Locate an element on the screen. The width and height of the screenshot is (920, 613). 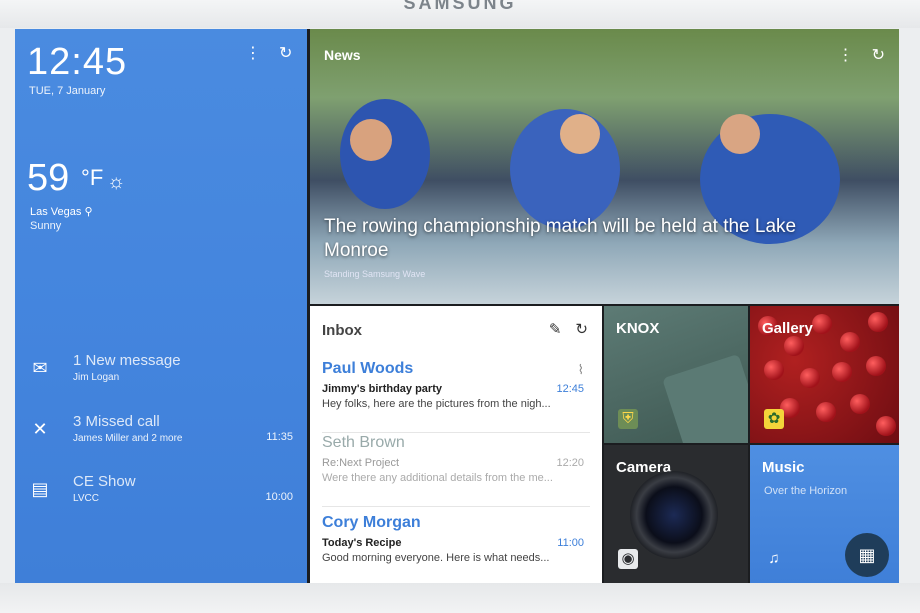
news-source: Standing Samsung Wave is located at coordinates (375, 274).